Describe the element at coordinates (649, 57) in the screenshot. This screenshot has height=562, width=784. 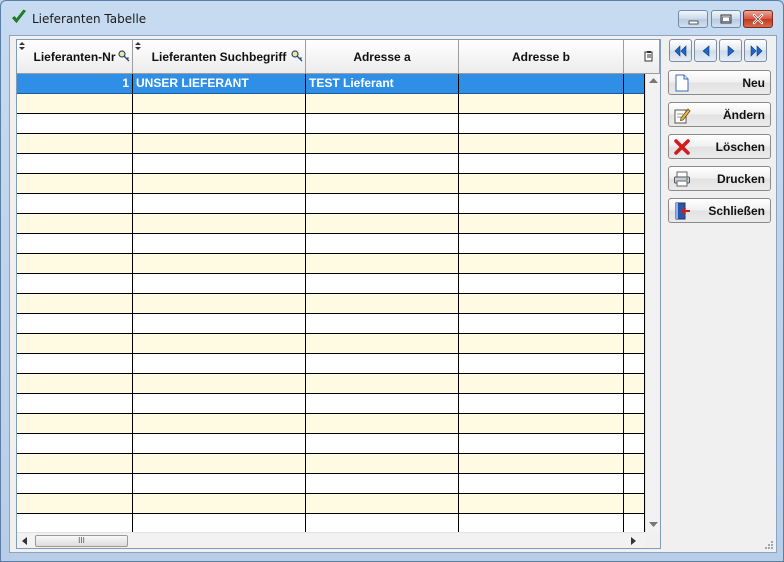
I see `column-chooser-icon` at that location.